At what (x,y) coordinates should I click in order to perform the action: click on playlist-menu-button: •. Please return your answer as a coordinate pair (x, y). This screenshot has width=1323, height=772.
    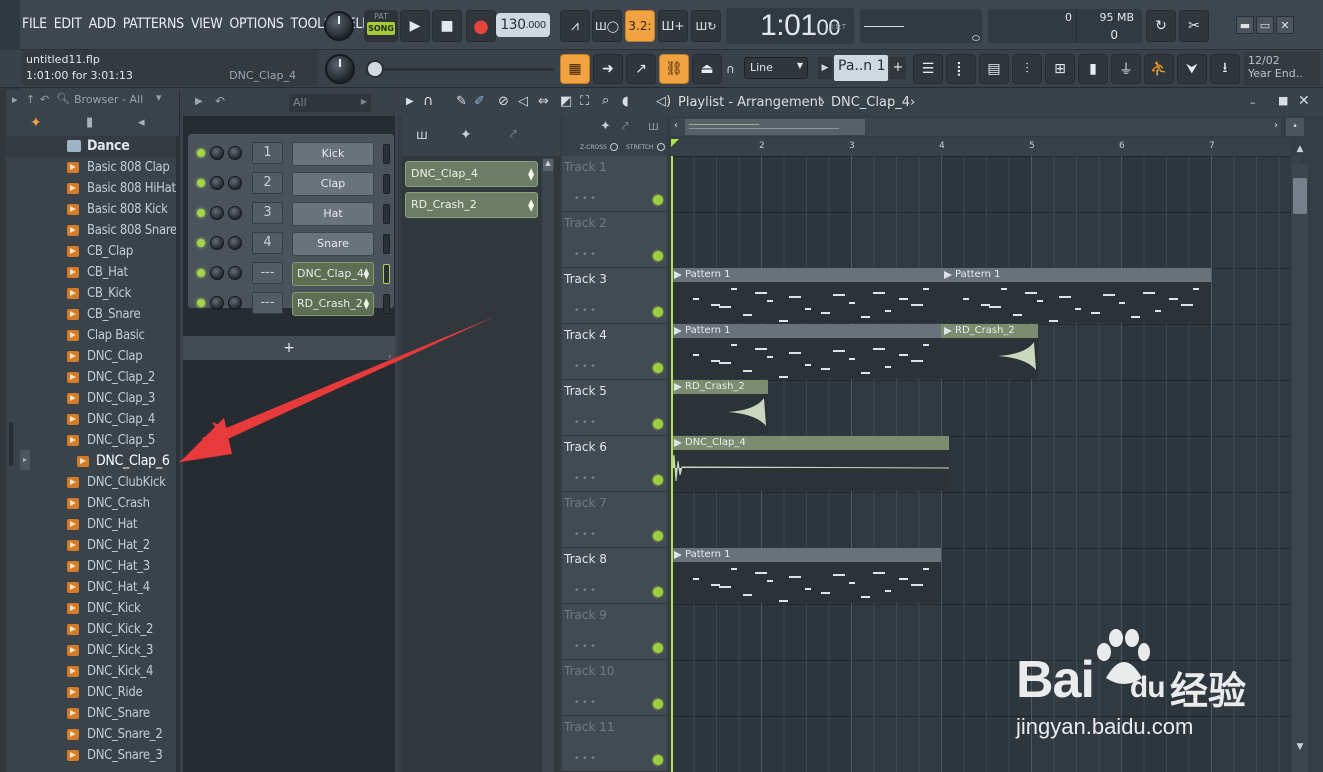
    Looking at the image, I should click on (1295, 127).